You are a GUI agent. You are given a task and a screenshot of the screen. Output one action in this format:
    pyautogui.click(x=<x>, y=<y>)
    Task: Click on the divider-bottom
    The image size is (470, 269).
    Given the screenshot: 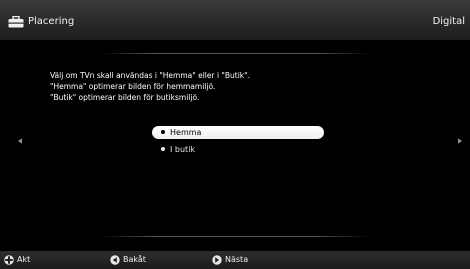 What is the action you would take?
    pyautogui.click(x=235, y=236)
    